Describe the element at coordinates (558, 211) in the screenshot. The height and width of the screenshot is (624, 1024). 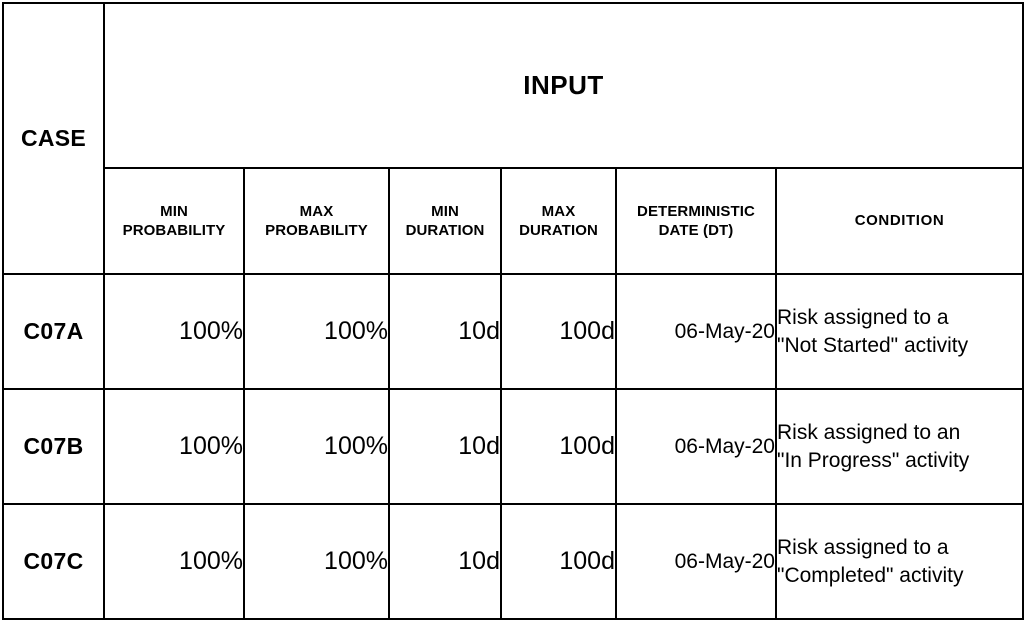
I see `header-label-max-duration-line1: MAX` at that location.